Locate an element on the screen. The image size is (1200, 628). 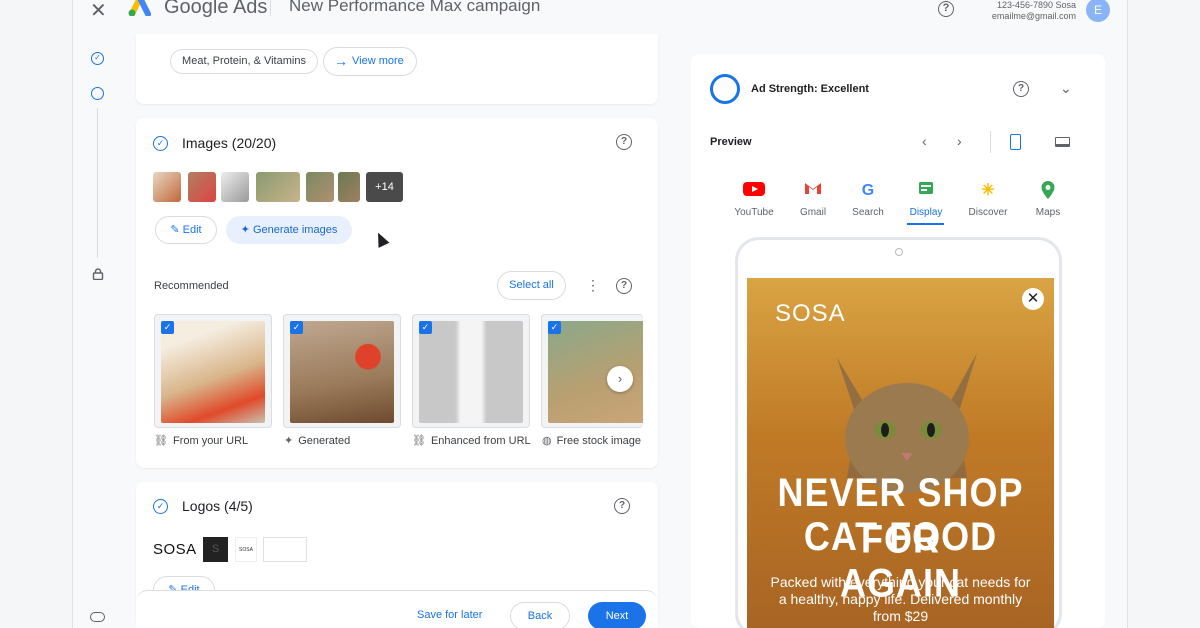
help-icon: ? is located at coordinates (946, 9).